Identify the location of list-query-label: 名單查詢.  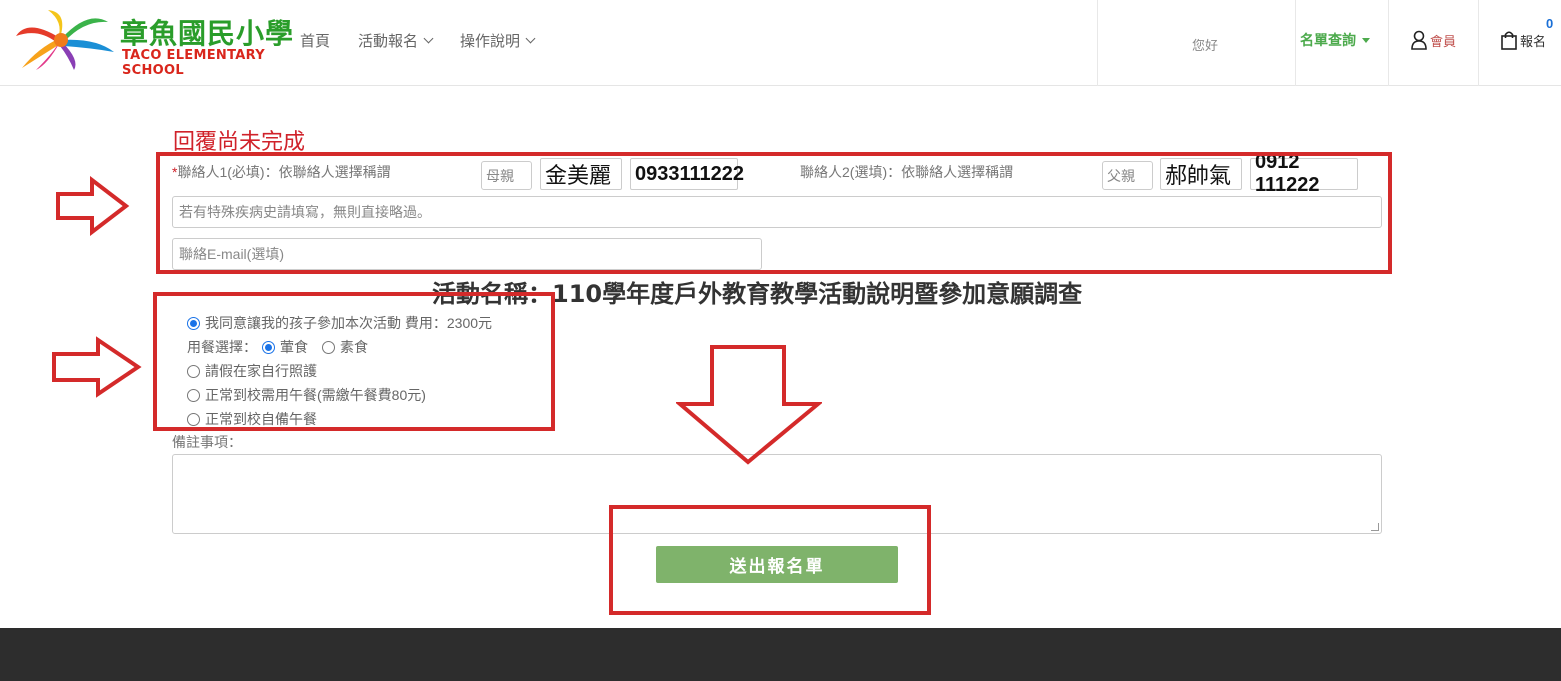
(1328, 40).